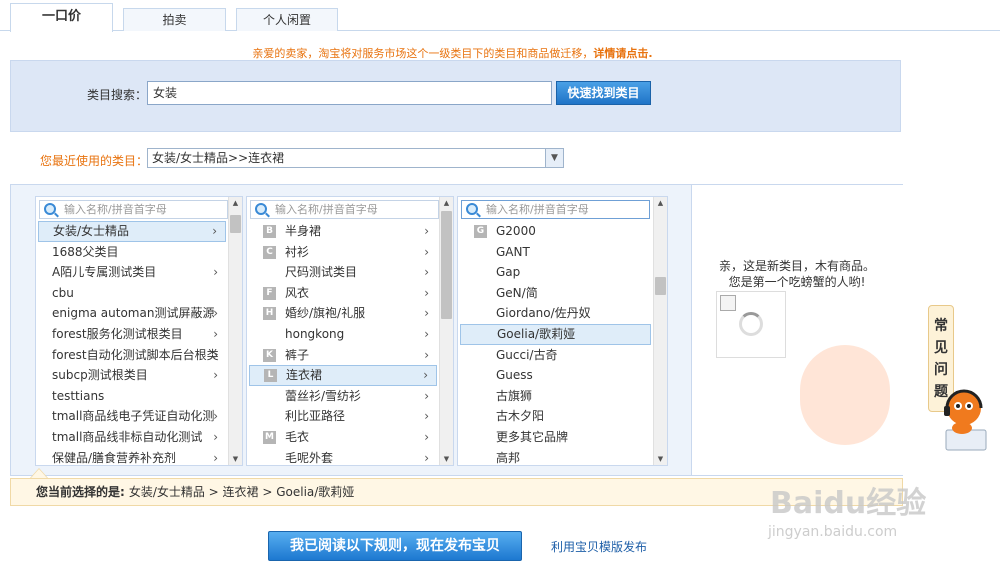 The image size is (1000, 567). What do you see at coordinates (132, 252) in the screenshot?
I see `list-item: 1688父类目` at bounding box center [132, 252].